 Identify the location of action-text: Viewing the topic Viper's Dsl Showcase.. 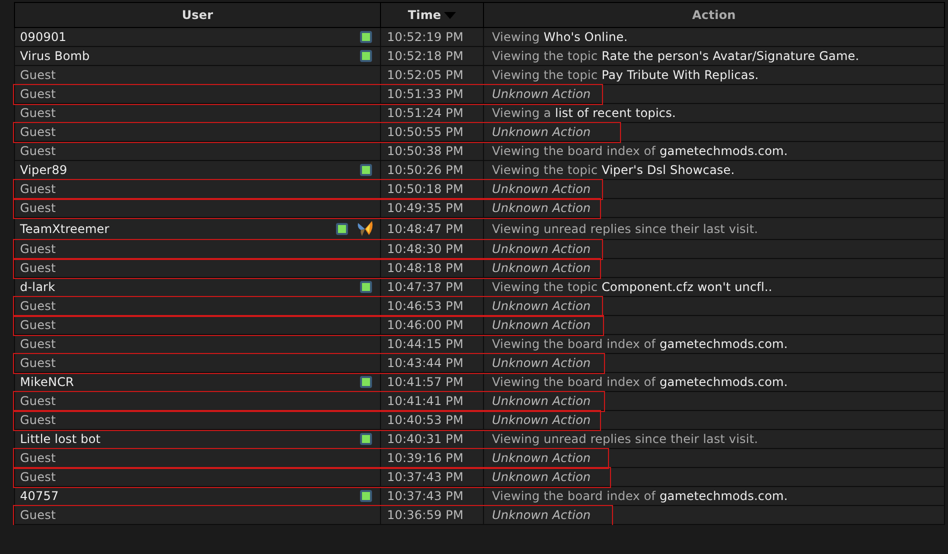
(613, 170).